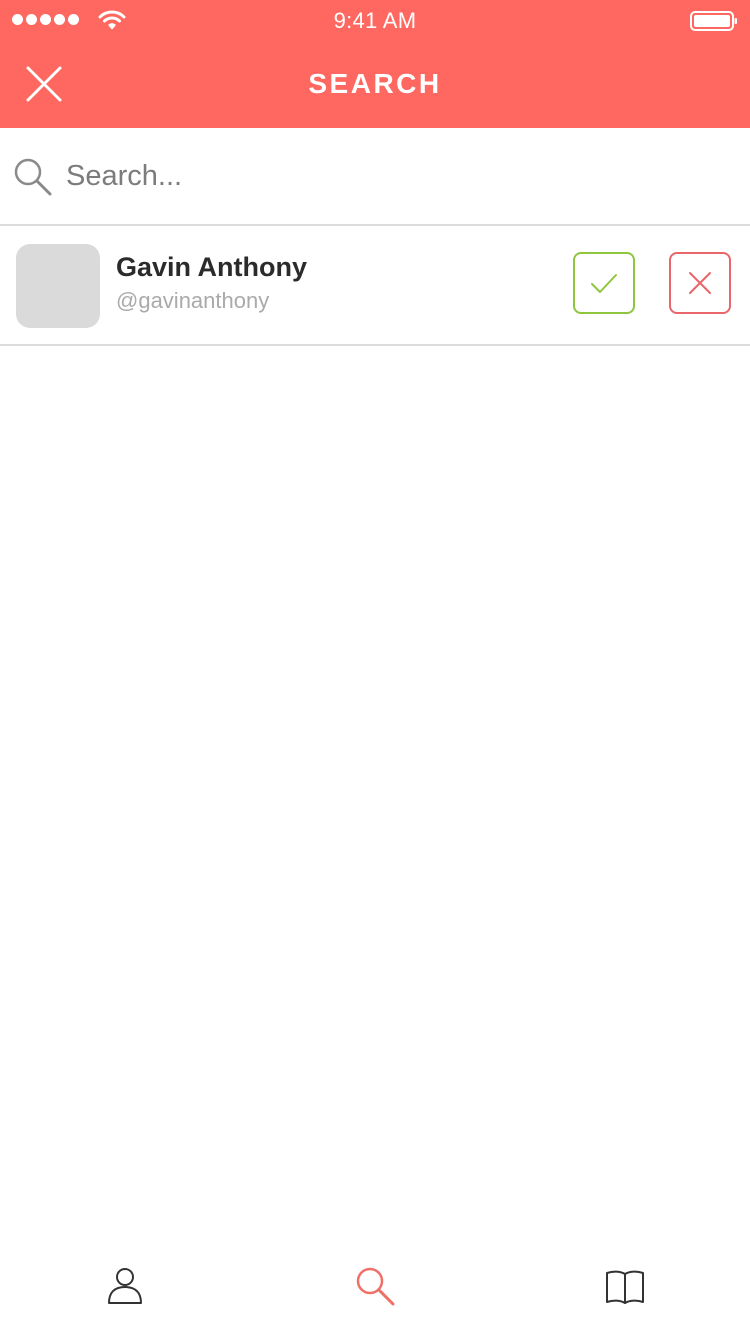 Image resolution: width=750 pixels, height=1334 pixels. I want to click on tab-profile, so click(125, 1286).